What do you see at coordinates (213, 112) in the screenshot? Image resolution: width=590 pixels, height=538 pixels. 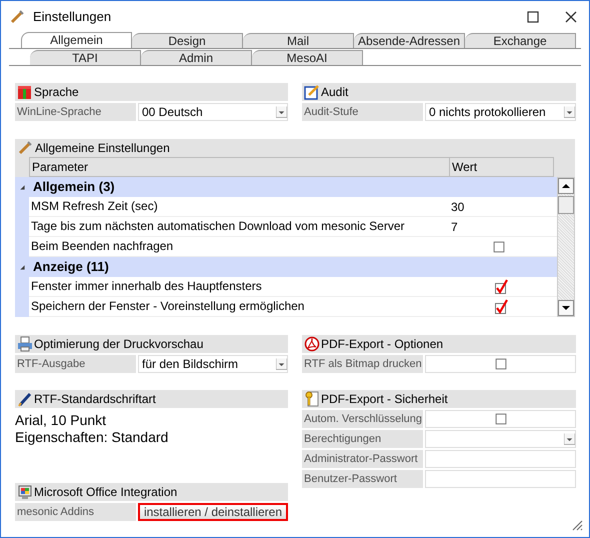 I see `dropdown: 00 Deutsch` at bounding box center [213, 112].